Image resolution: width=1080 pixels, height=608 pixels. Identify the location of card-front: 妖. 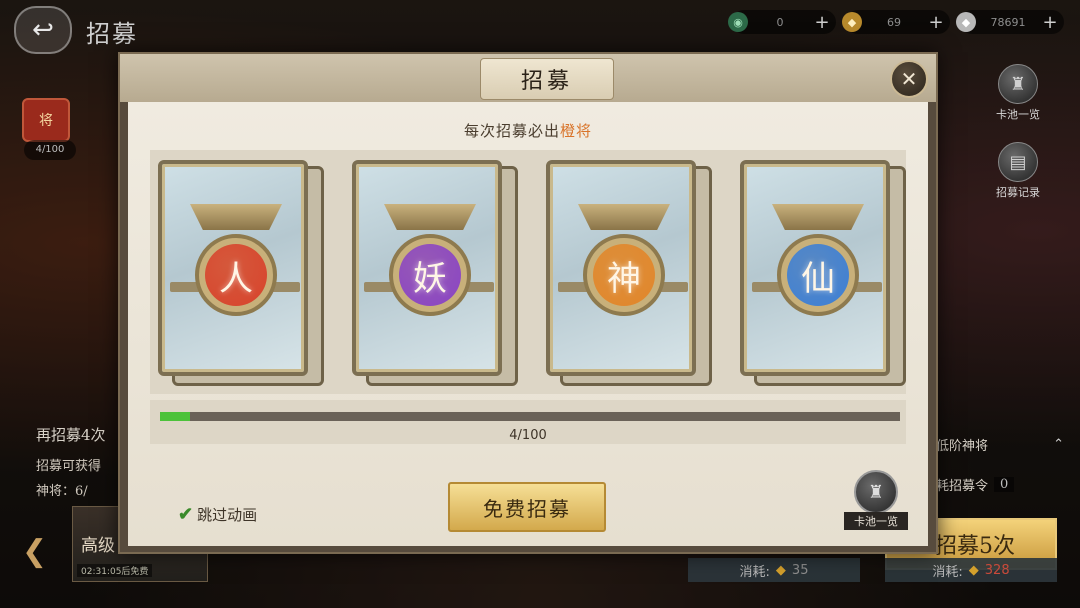
(427, 268).